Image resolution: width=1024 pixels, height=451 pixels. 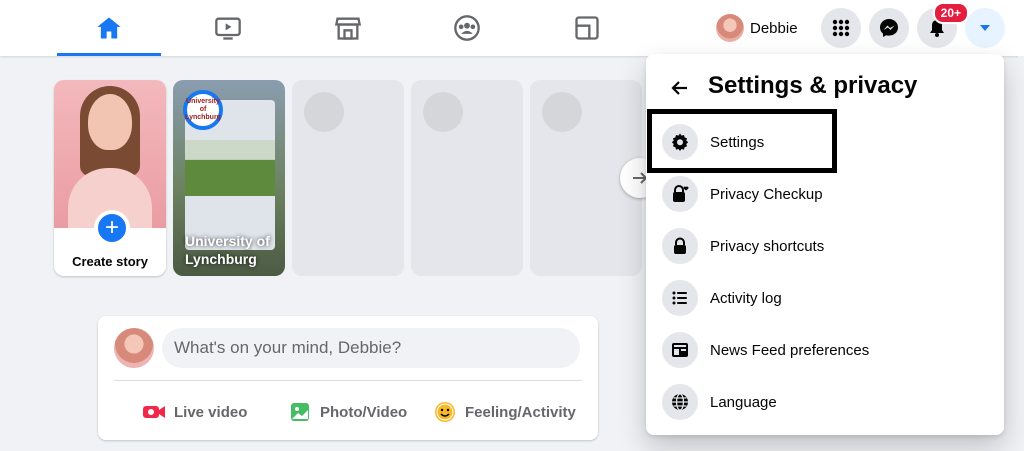 I want to click on story-author-name: University of Lynchburg, so click(x=227, y=250).